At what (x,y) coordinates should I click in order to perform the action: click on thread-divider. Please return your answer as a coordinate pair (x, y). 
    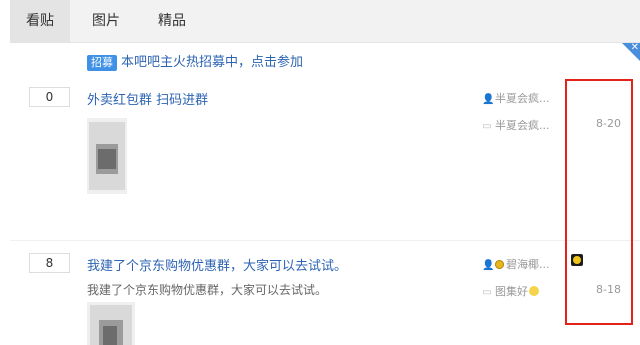
    Looking at the image, I should click on (325, 240).